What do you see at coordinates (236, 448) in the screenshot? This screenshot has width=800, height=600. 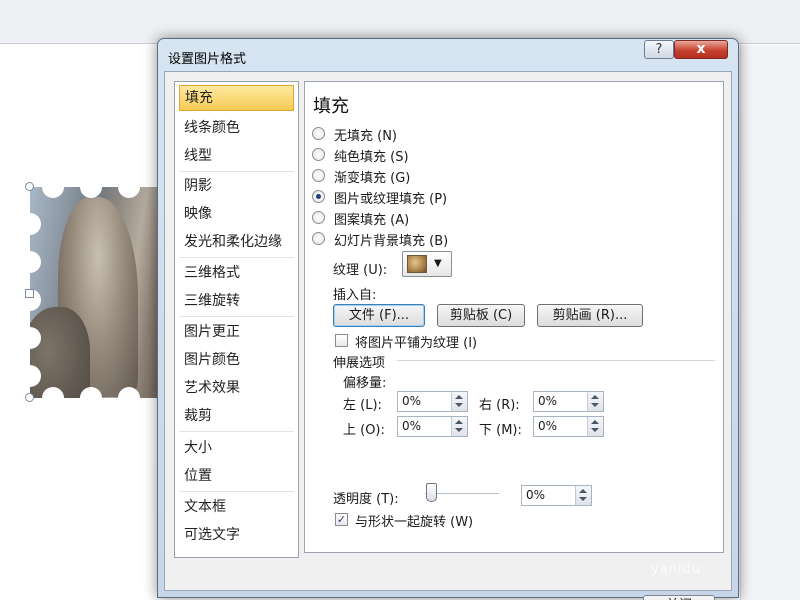 I see `category-size: 大小` at bounding box center [236, 448].